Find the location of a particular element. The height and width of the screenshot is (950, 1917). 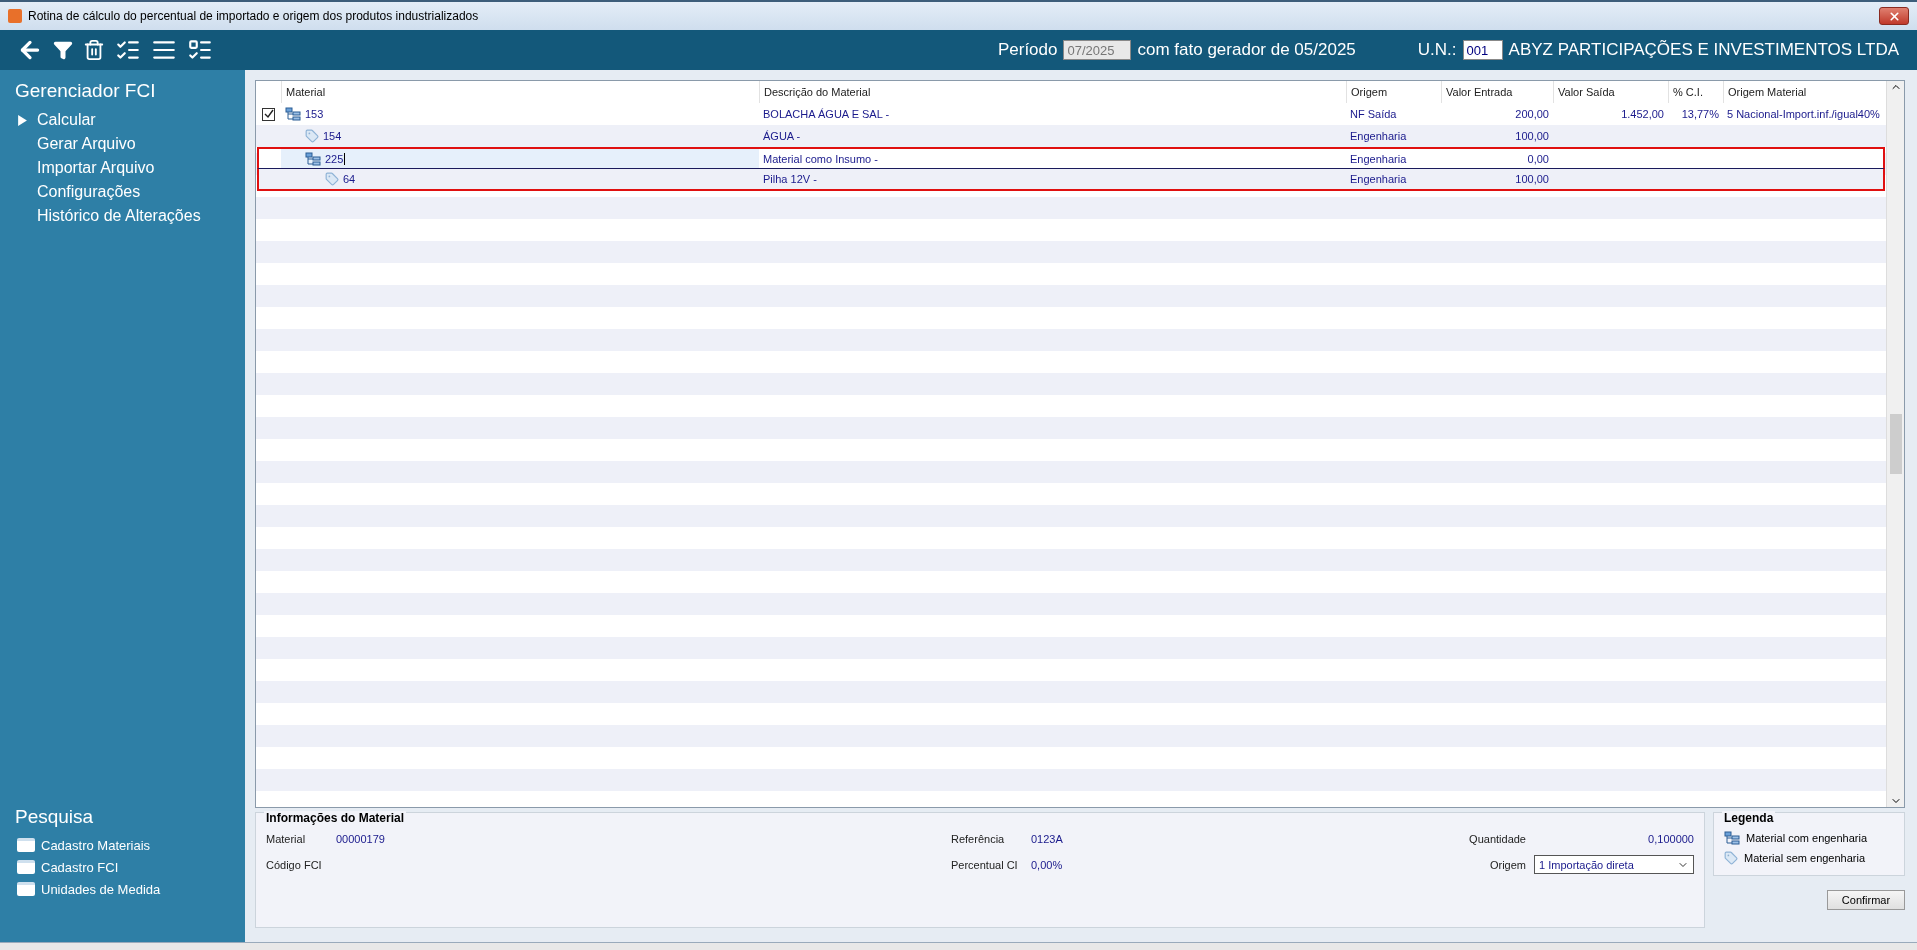

table-row: 225 Material como Insumo - Engenharia 0,00 is located at coordinates (1071, 158).